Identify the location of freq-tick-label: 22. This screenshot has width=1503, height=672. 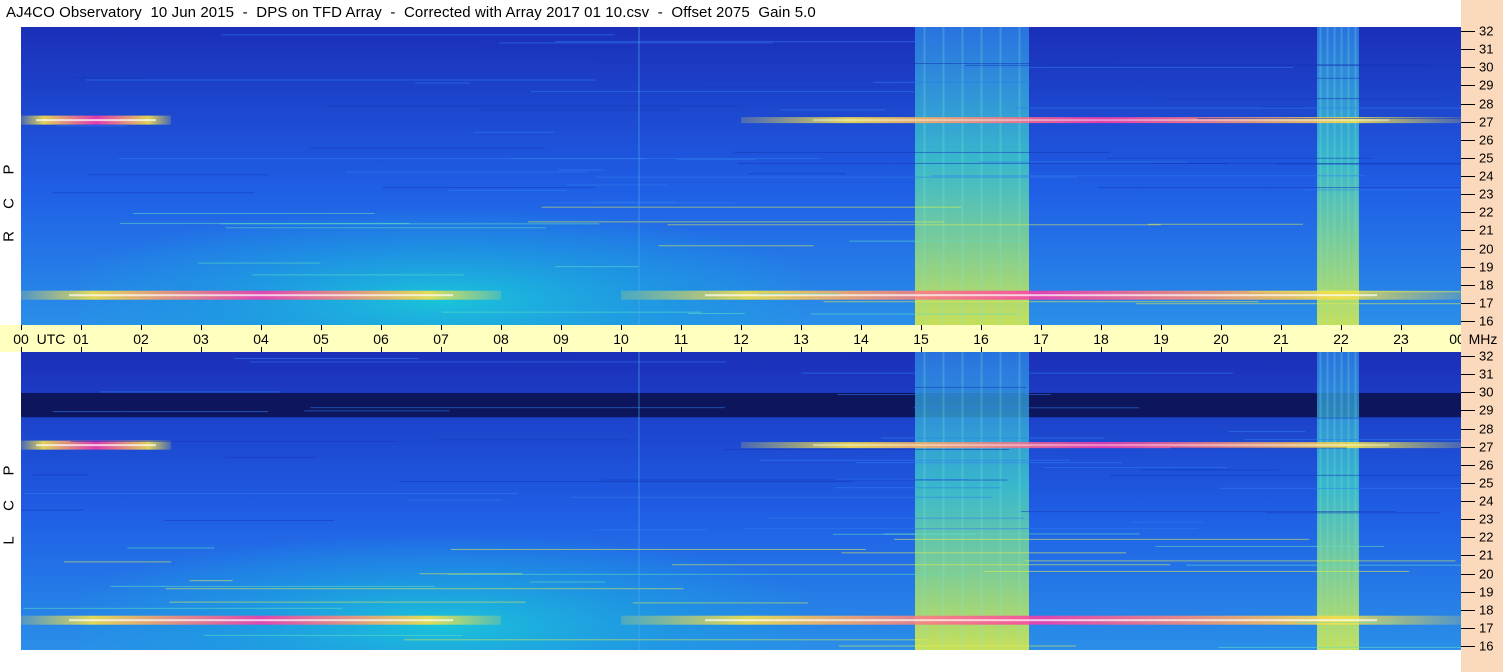
(1486, 212).